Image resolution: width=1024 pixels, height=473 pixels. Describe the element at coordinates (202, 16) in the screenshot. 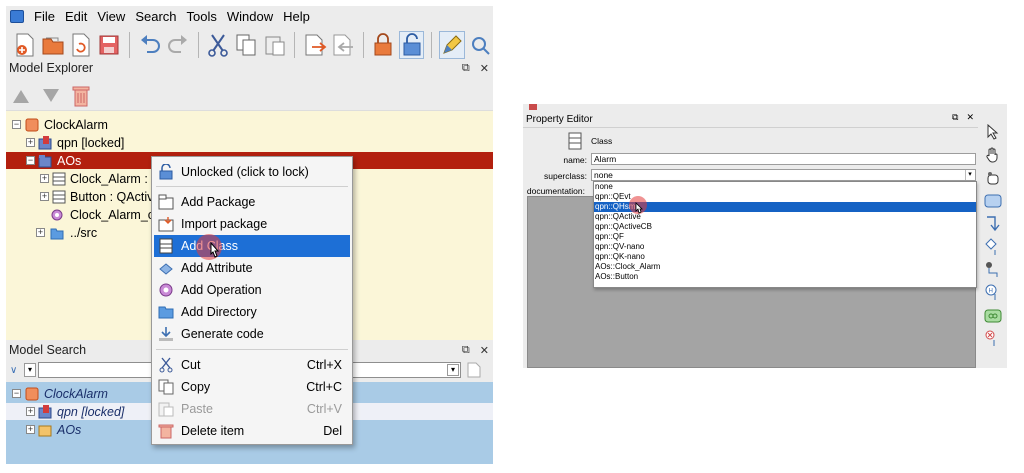

I see `menu-tools: Tools` at that location.